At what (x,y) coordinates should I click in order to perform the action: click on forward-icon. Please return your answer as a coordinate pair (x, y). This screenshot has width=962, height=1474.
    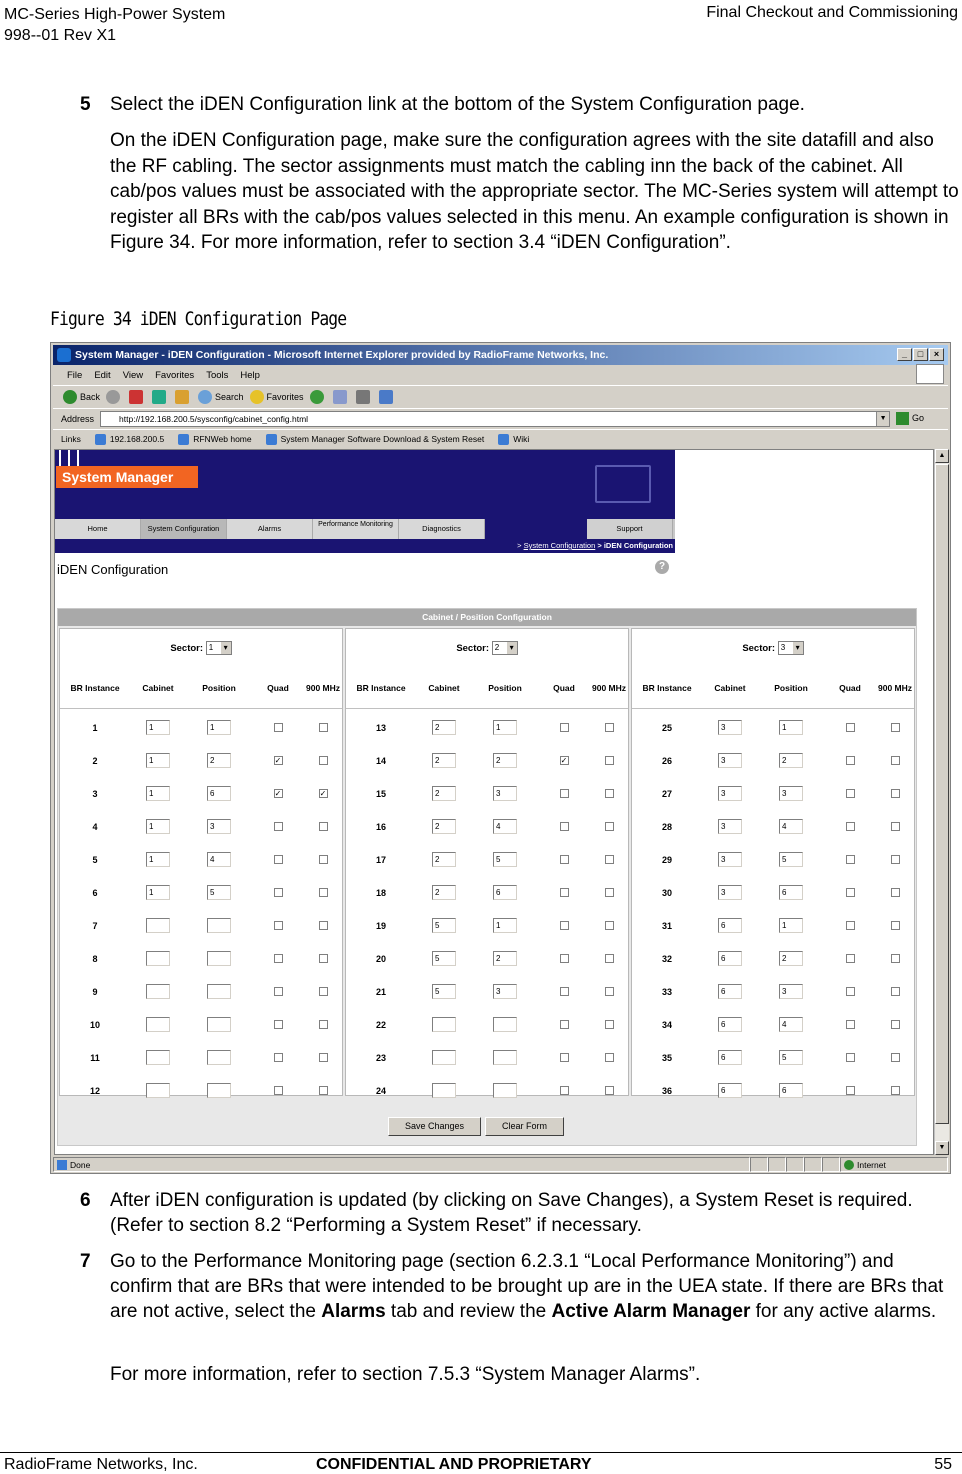
    Looking at the image, I should click on (113, 396).